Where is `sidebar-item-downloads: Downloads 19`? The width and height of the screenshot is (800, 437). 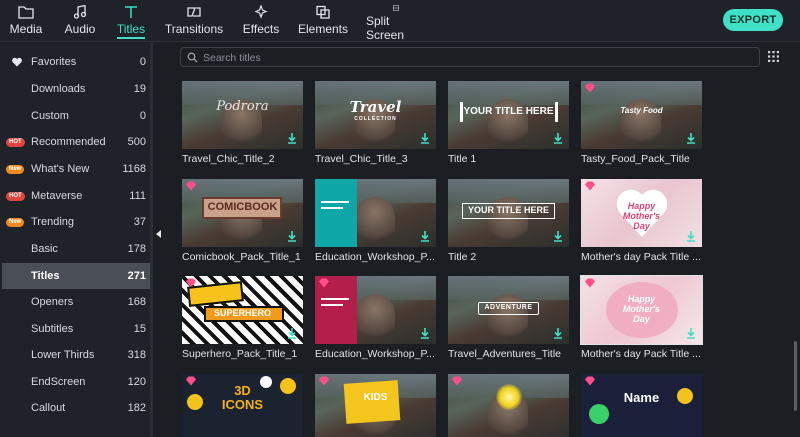
sidebar-item-downloads: Downloads 19 is located at coordinates (76, 89).